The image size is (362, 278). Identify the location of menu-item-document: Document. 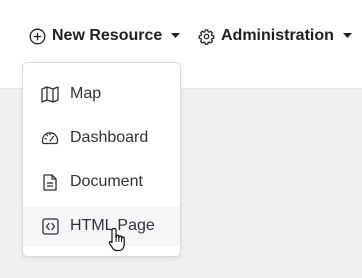
(101, 182).